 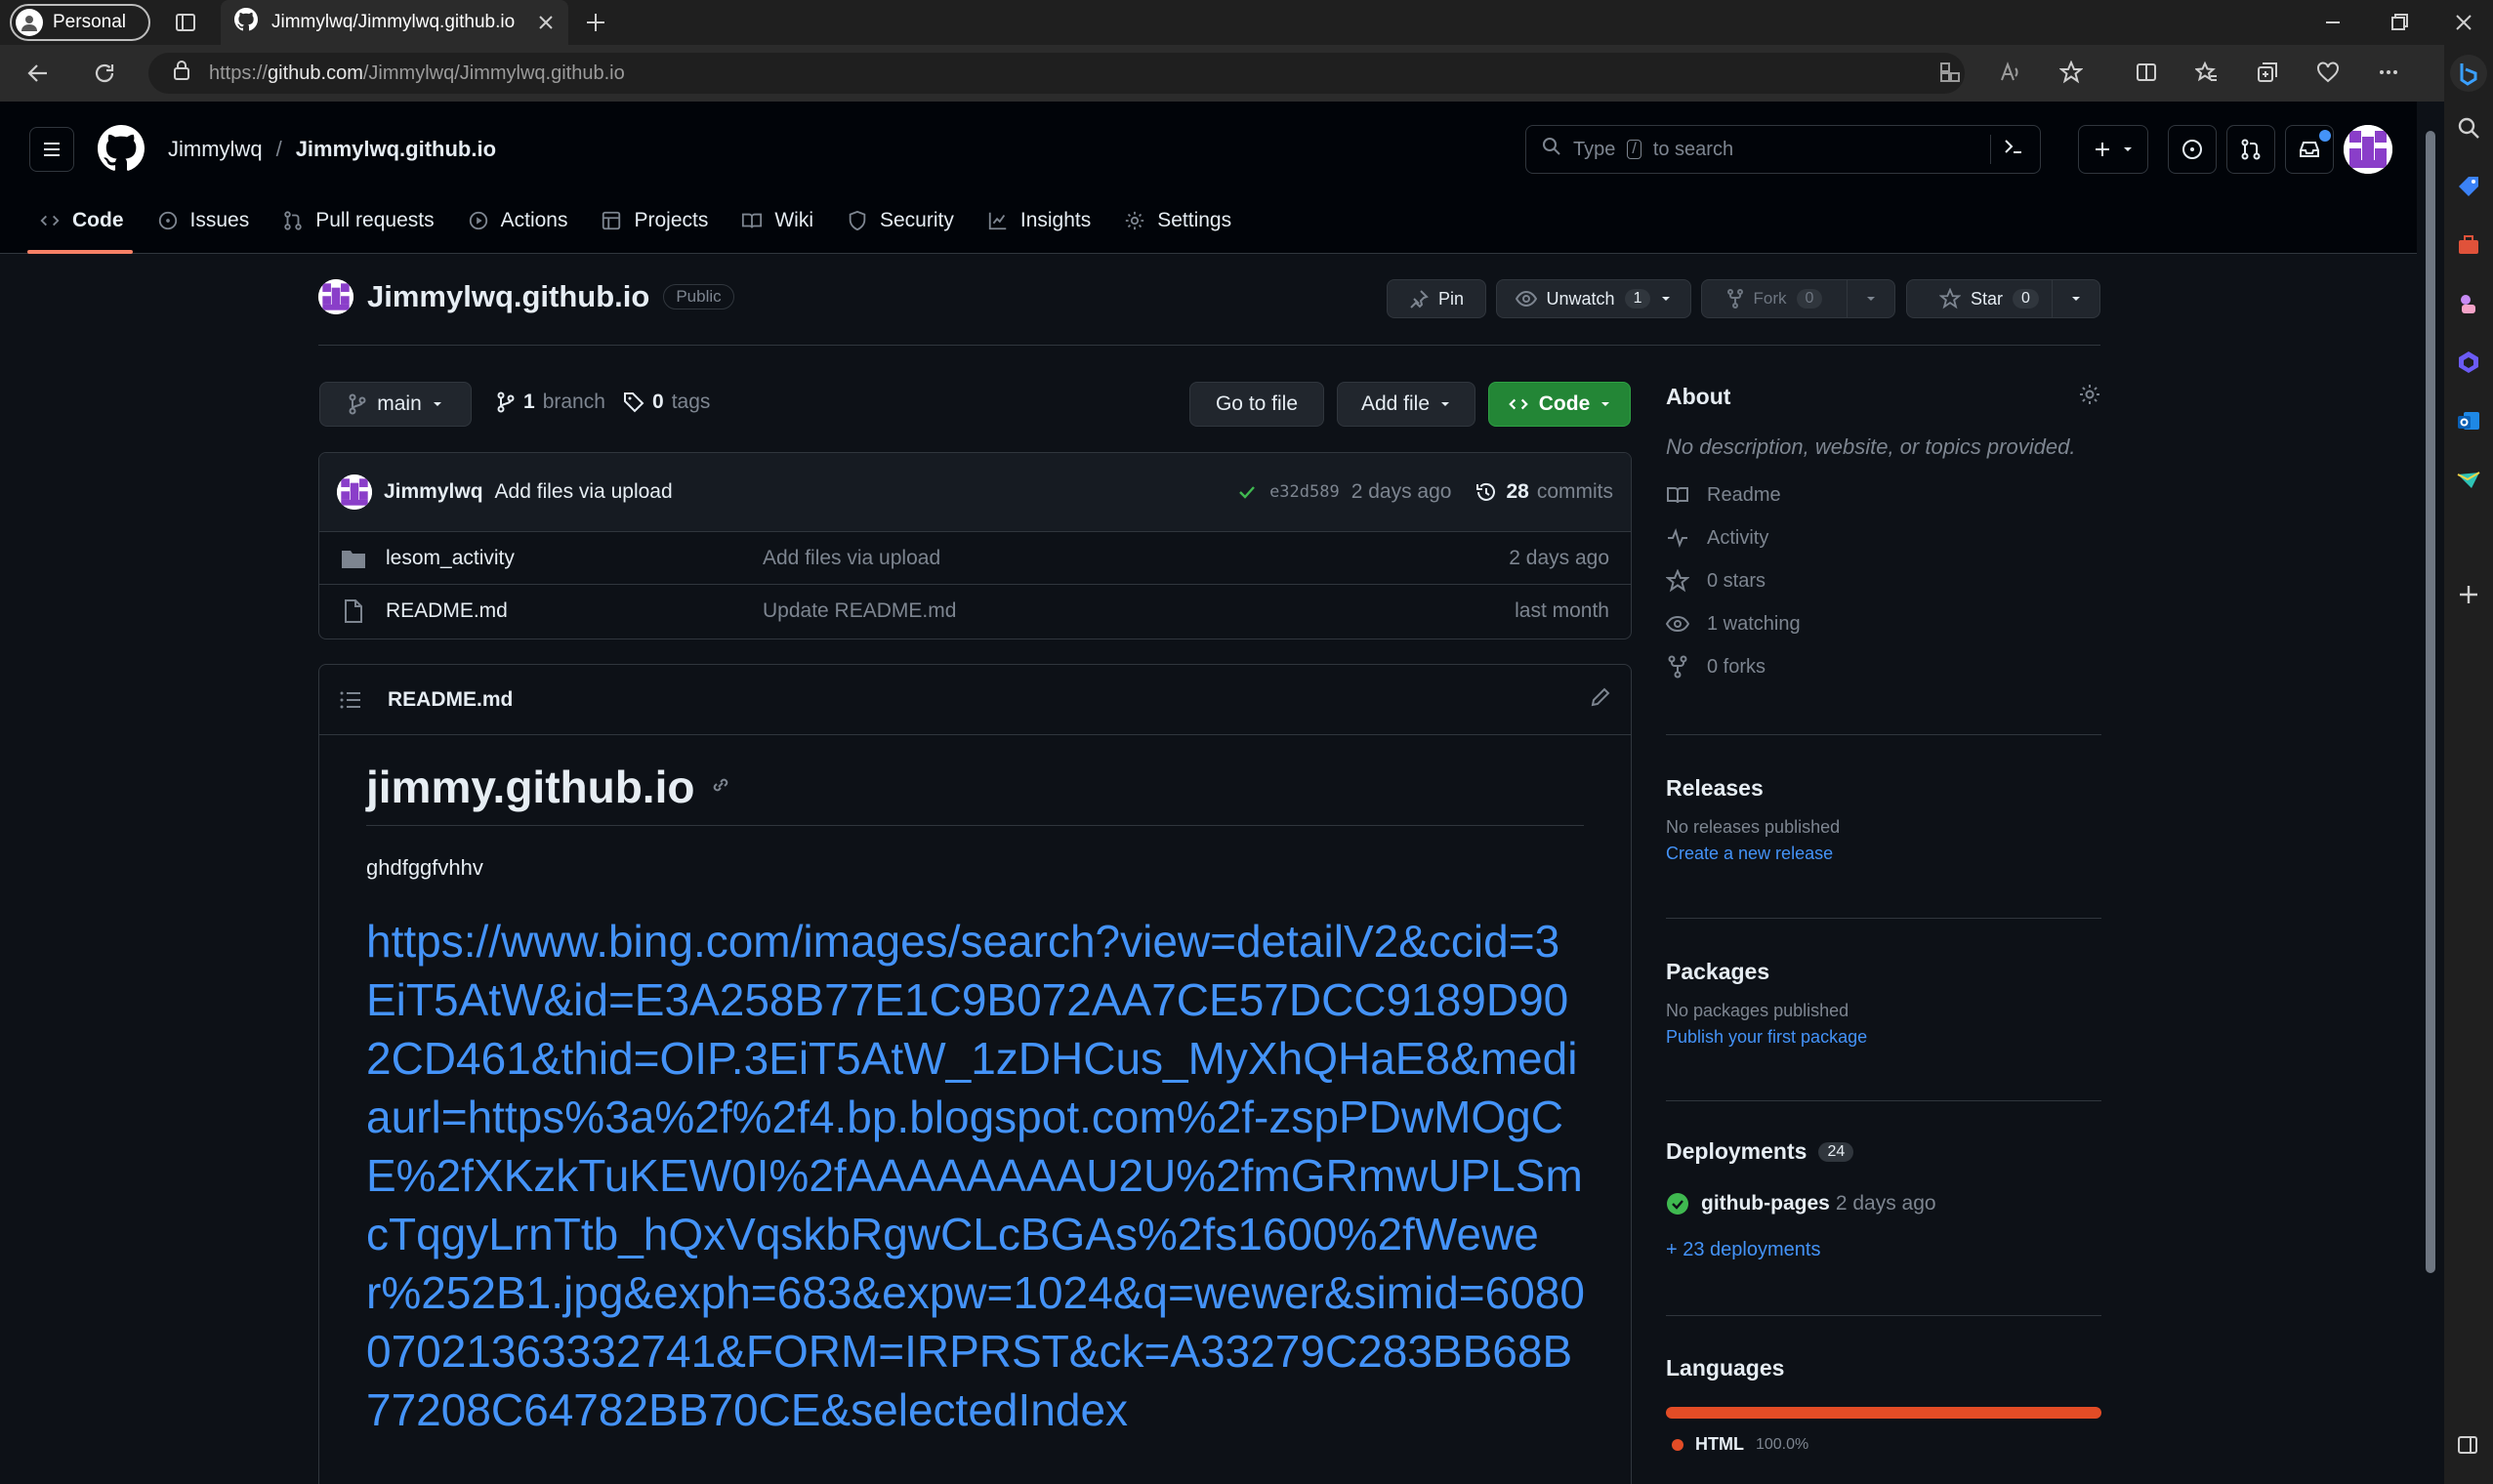 What do you see at coordinates (2310, 150) in the screenshot?
I see `inbox-button` at bounding box center [2310, 150].